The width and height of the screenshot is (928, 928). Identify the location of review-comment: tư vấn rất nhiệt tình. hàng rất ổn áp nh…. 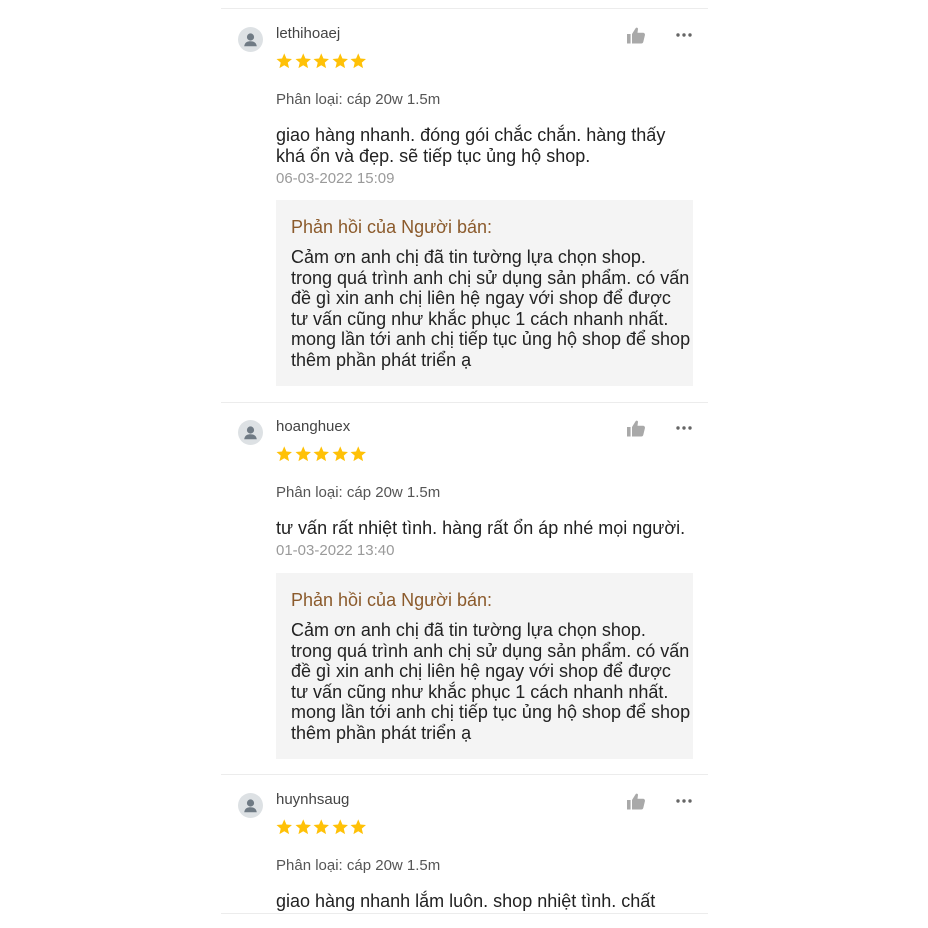
(481, 528).